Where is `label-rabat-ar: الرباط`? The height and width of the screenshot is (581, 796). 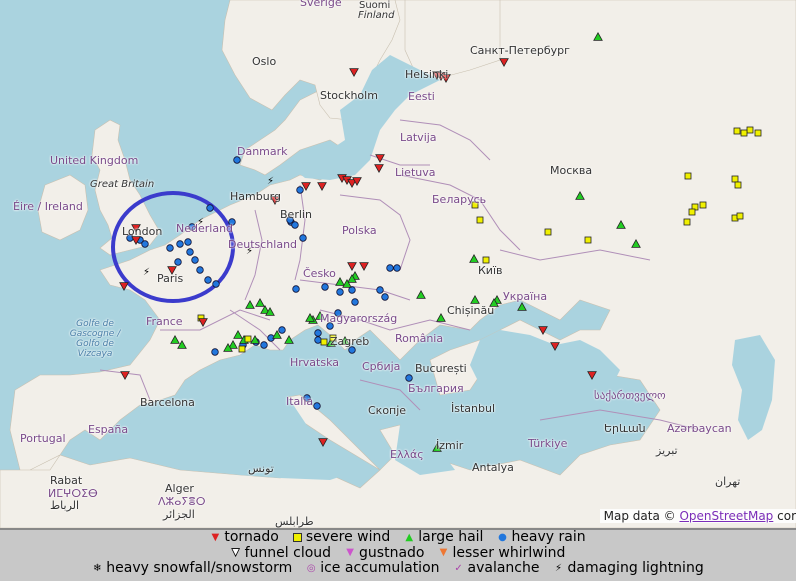 label-rabat-ar: الرباط is located at coordinates (65, 505).